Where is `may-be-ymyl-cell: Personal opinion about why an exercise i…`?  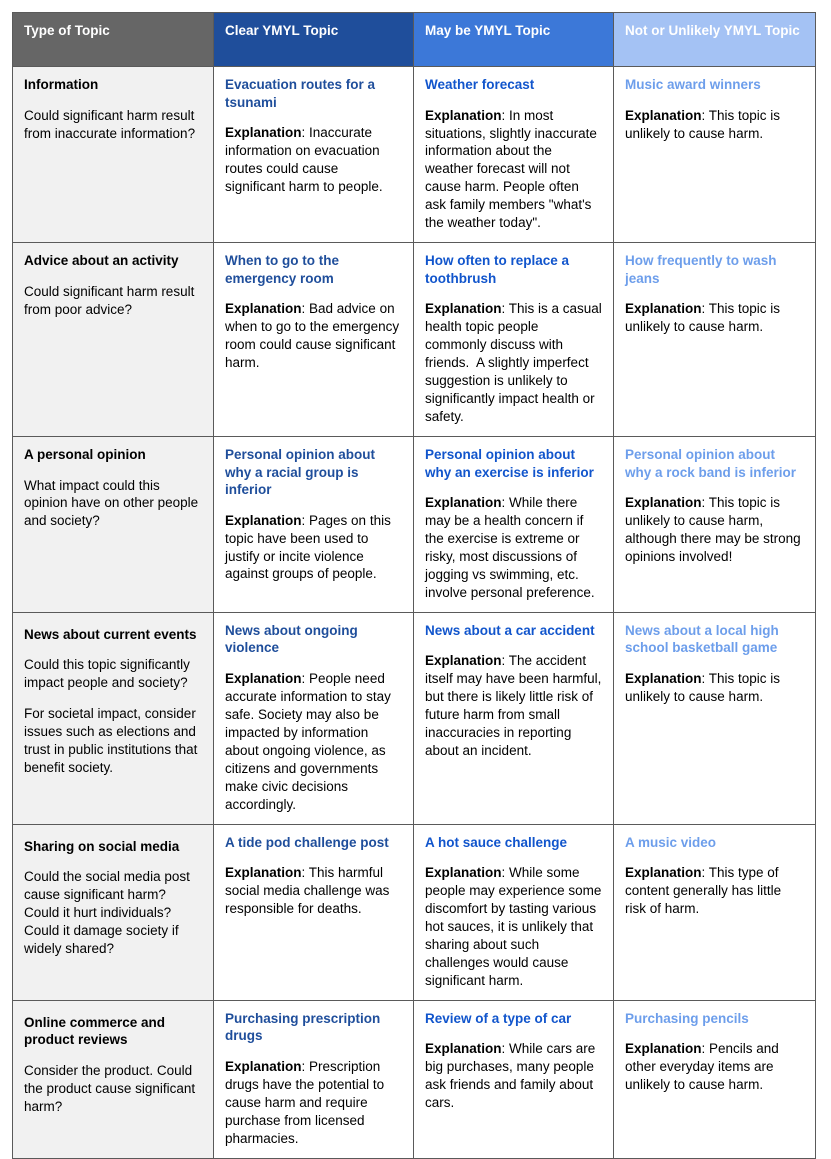 may-be-ymyl-cell: Personal opinion about why an exercise i… is located at coordinates (513, 524).